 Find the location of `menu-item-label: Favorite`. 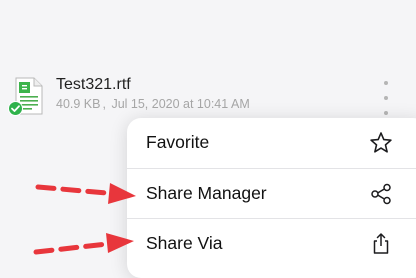

menu-item-label: Favorite is located at coordinates (178, 142).